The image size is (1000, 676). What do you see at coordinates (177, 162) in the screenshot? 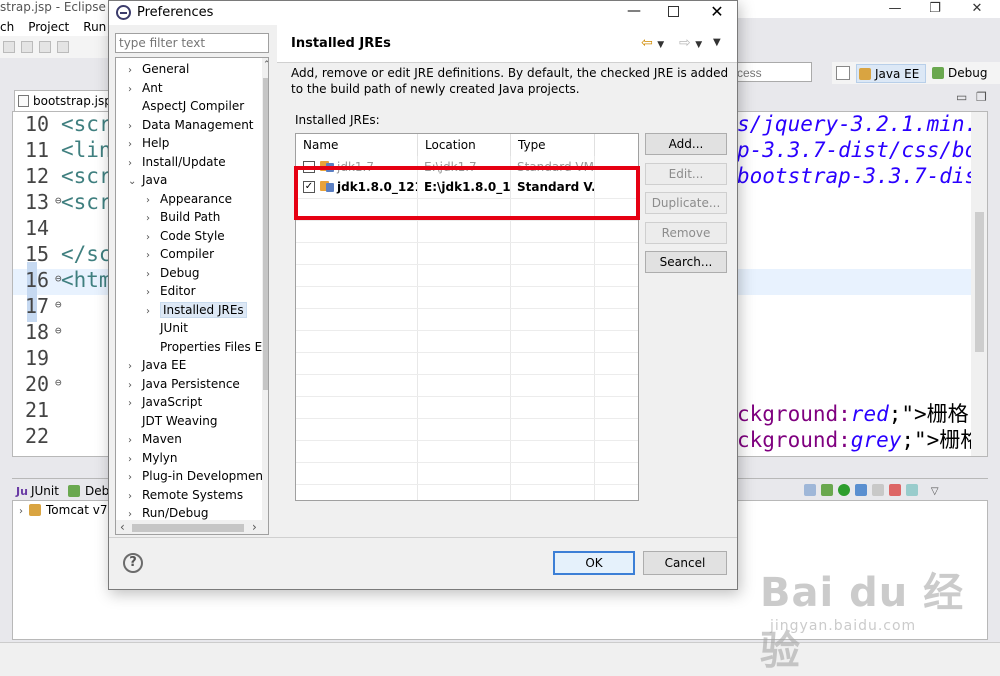
I see `tree-item-install-update: › Install/Update` at bounding box center [177, 162].